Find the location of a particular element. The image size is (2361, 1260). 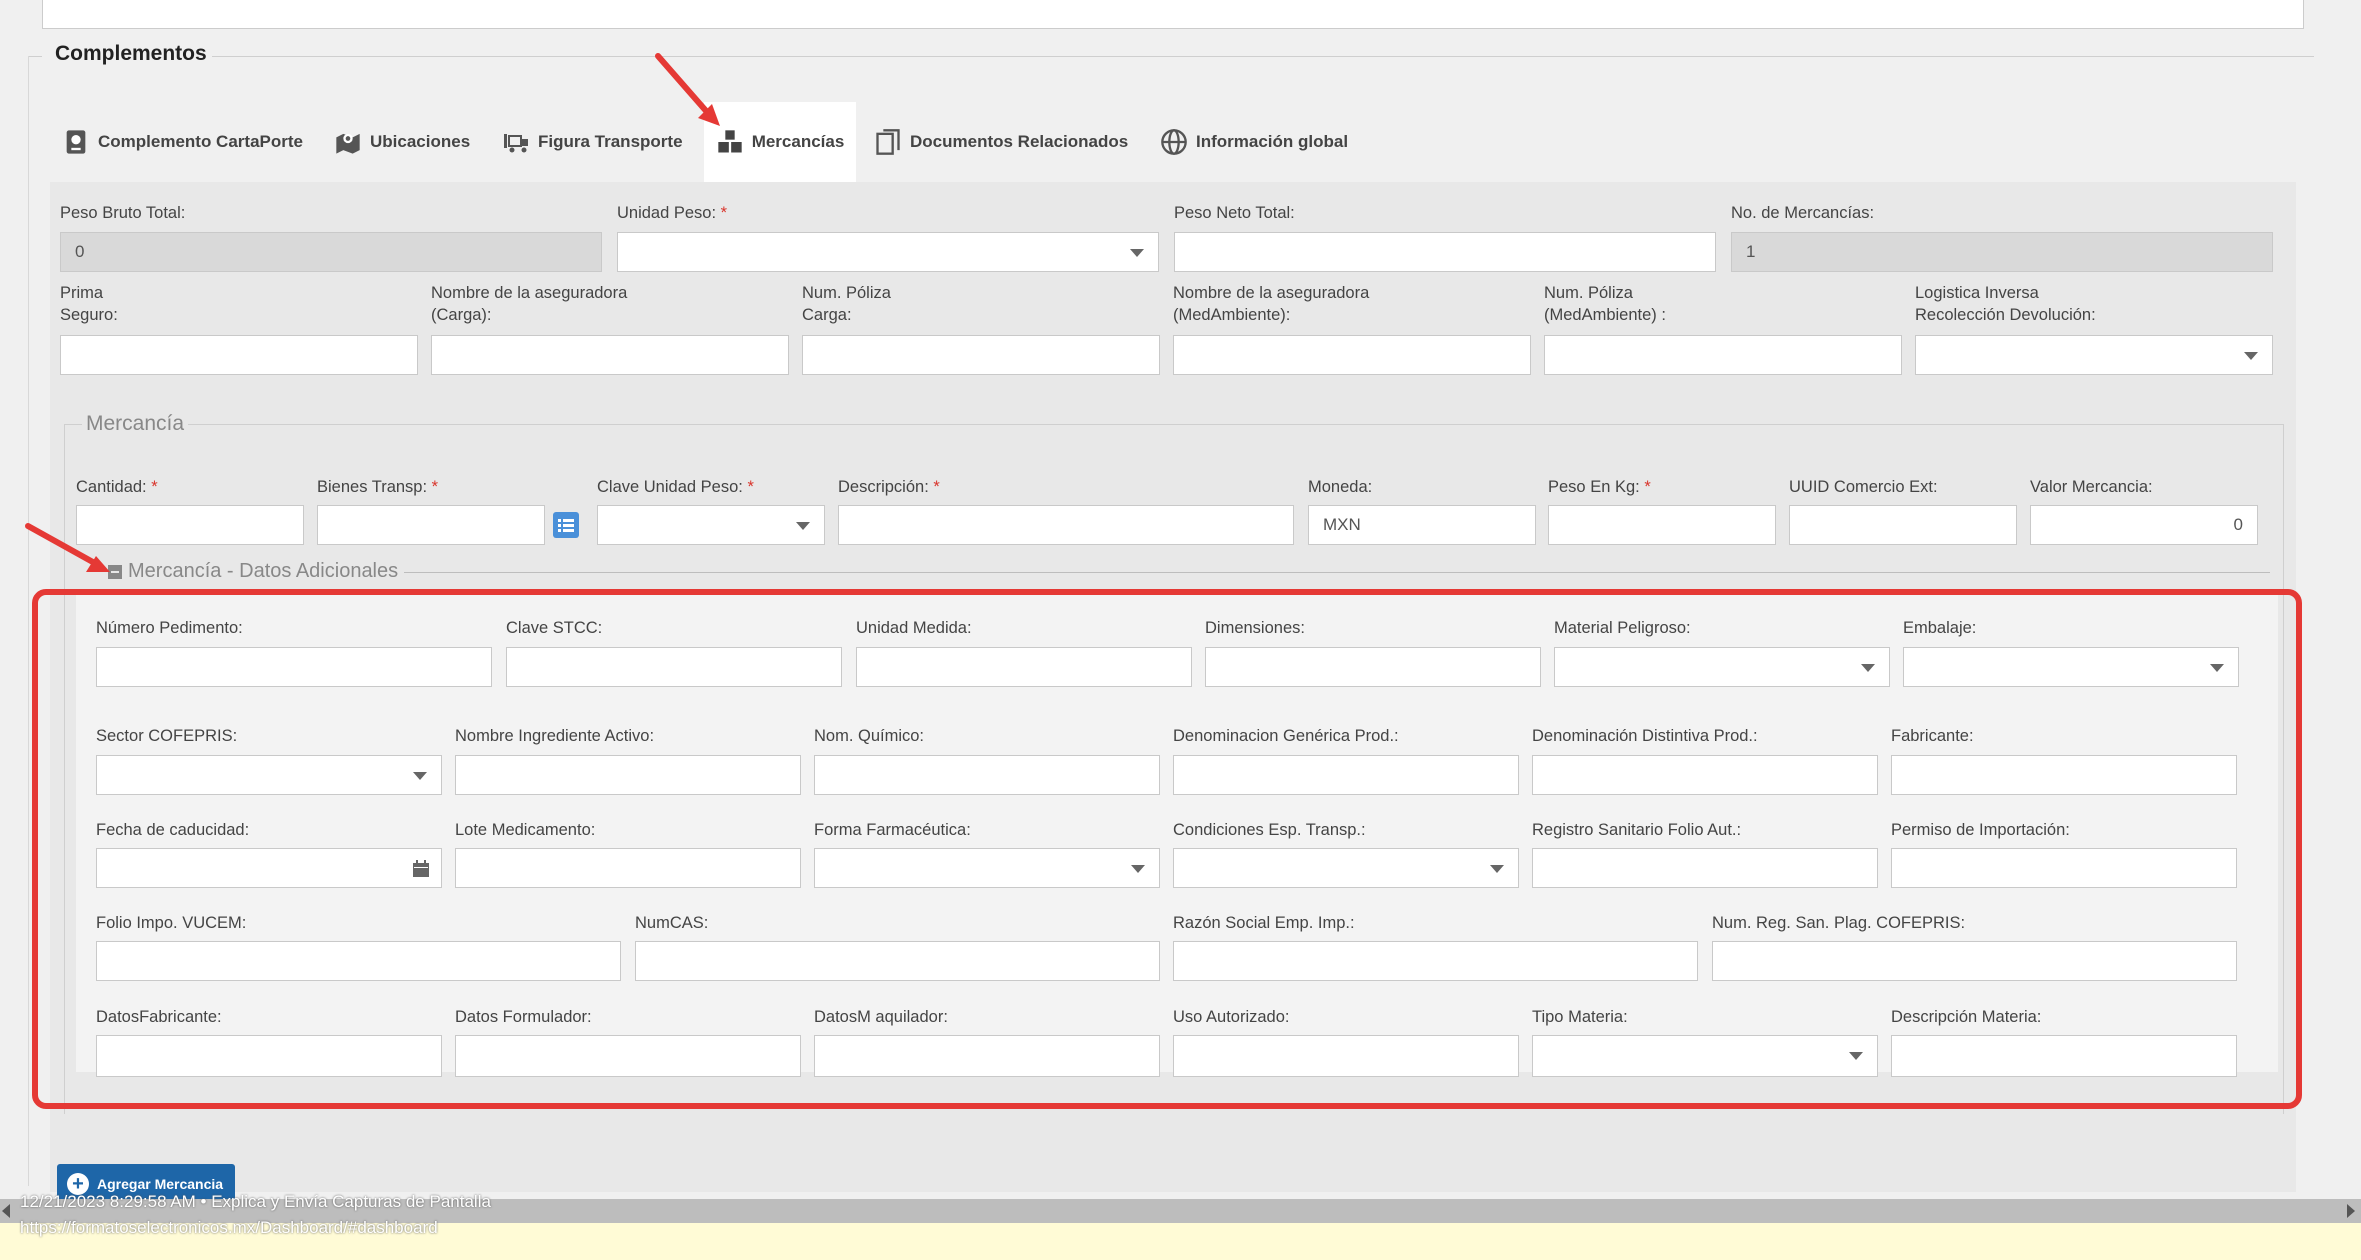

peso-kg-field is located at coordinates (1662, 525).